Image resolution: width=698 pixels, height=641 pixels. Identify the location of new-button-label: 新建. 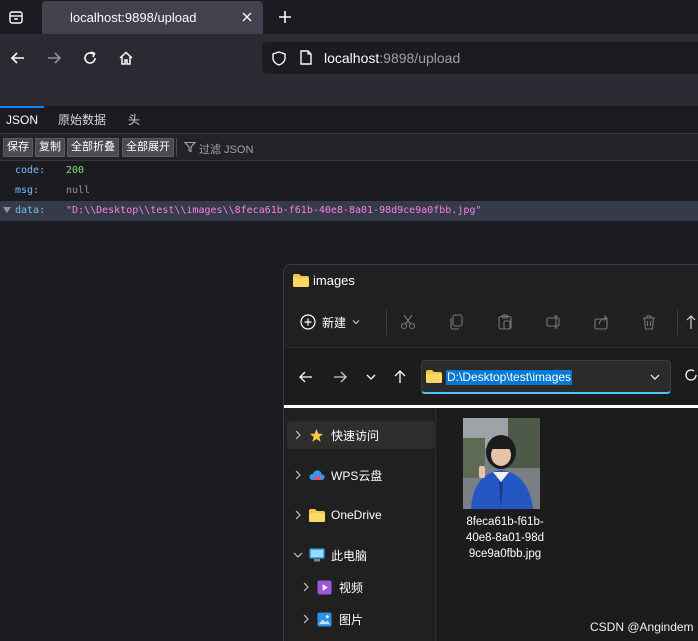
(334, 322).